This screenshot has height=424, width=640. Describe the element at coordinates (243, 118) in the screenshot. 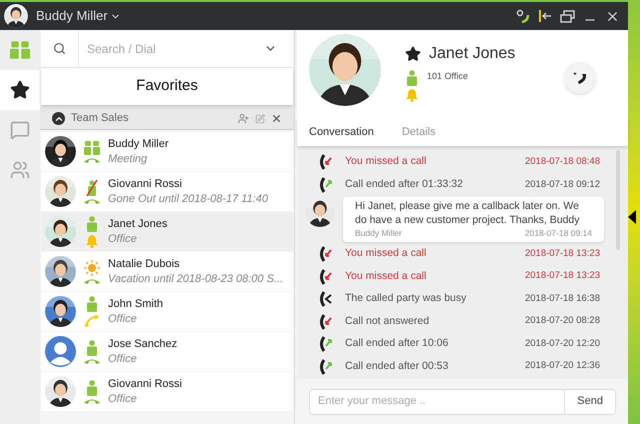

I see `add-user-icon` at that location.